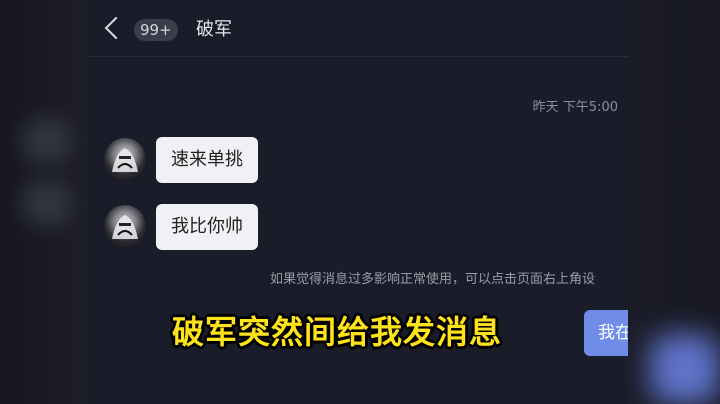 The height and width of the screenshot is (404, 720). I want to click on system-notice: 如果觉得消息过多影响正常使用，可以点击页面右上角设, so click(433, 279).